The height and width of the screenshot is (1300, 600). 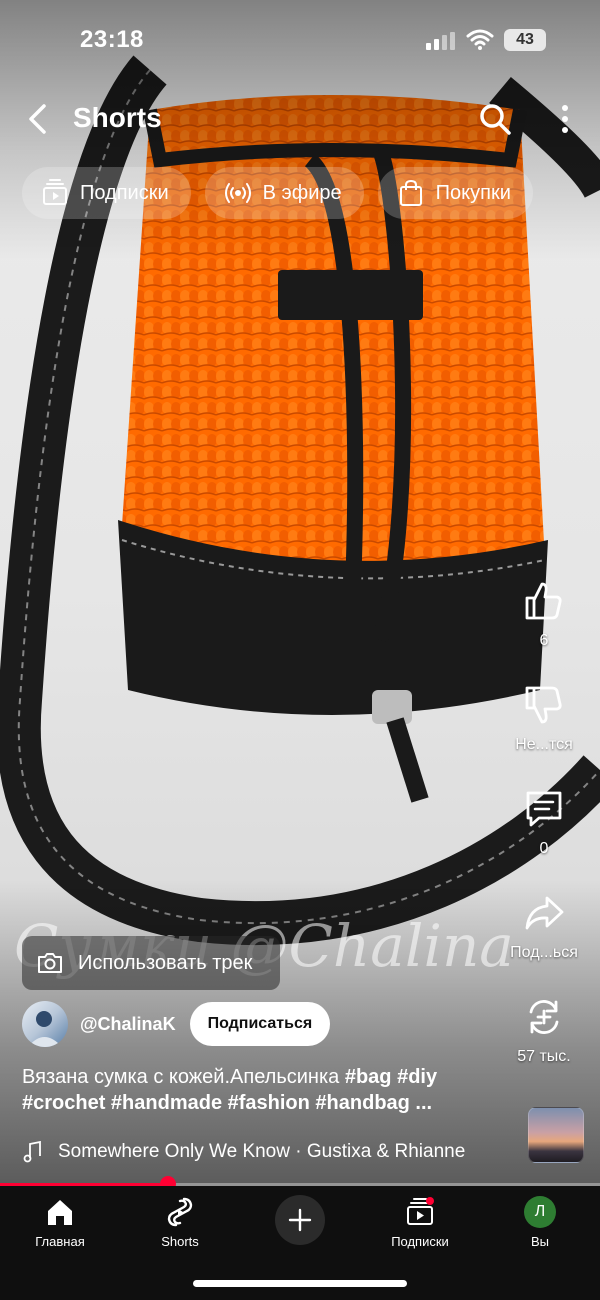 I want to click on channel-handle: @ChalinaK, so click(x=128, y=1024).